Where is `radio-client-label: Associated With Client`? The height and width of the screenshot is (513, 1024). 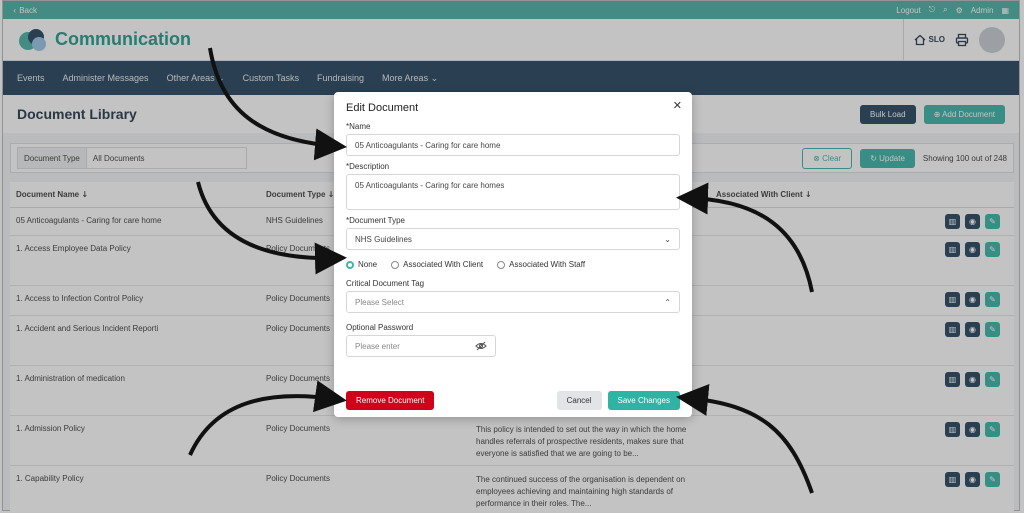
radio-client-label: Associated With Client is located at coordinates (443, 264).